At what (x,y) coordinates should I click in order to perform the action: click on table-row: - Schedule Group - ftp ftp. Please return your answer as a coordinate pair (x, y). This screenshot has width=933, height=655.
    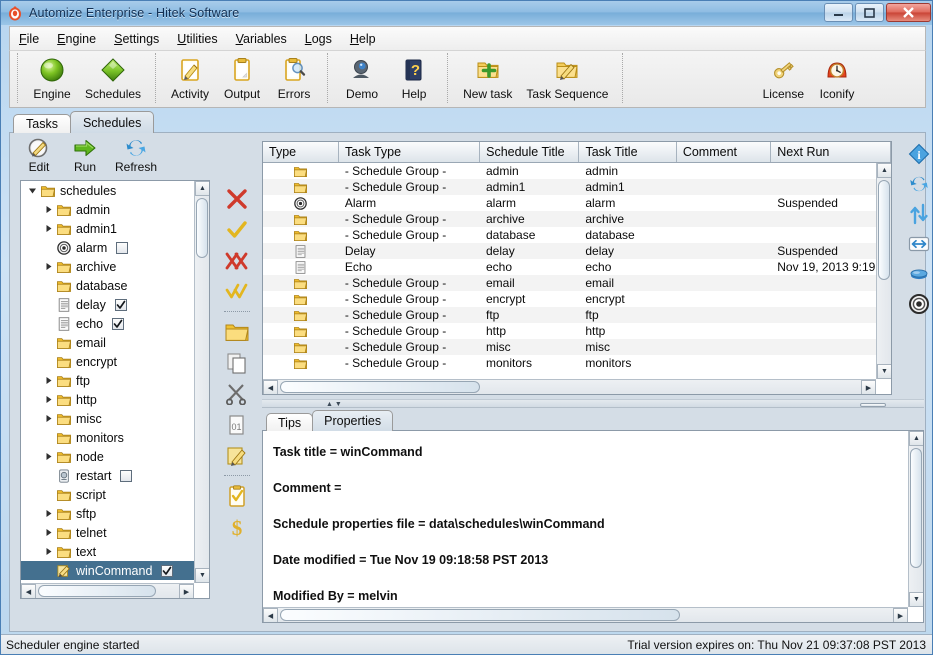
    Looking at the image, I should click on (577, 315).